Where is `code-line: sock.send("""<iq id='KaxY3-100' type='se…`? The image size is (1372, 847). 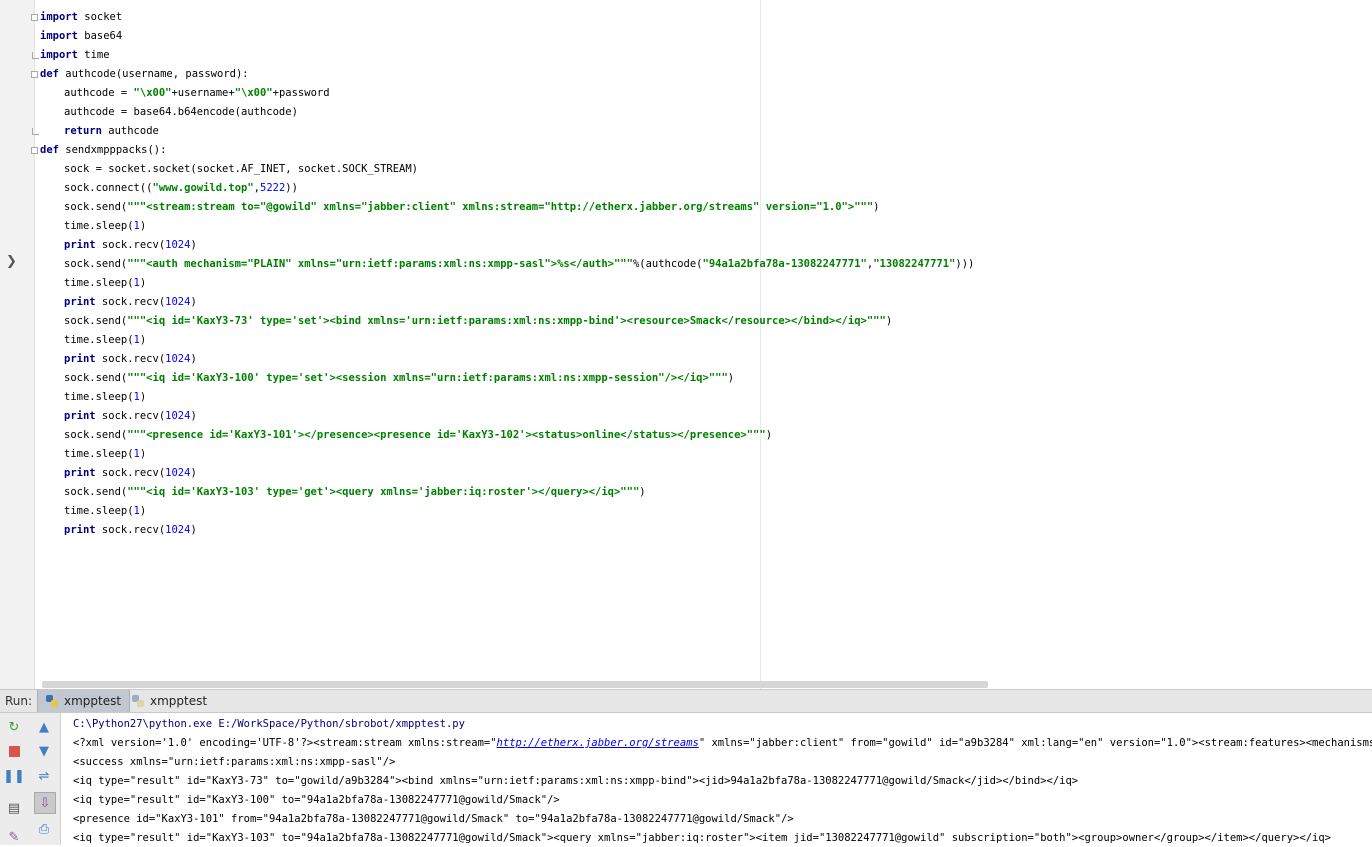
code-line: sock.send("""<iq id='KaxY3-100' type='se… is located at coordinates (706, 378).